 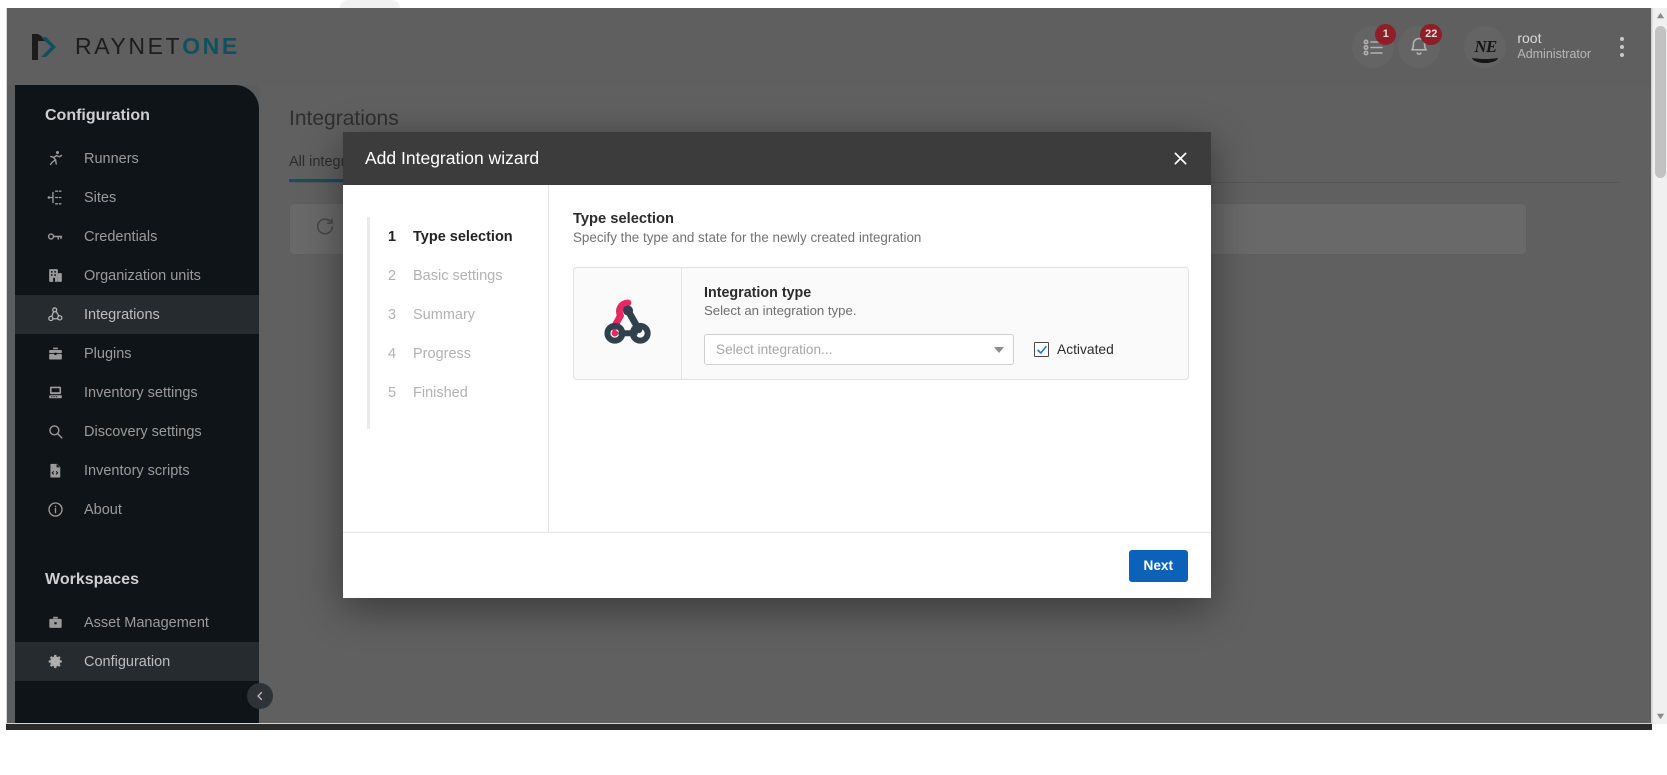 What do you see at coordinates (1420, 45) in the screenshot?
I see `notifications-button: 22` at bounding box center [1420, 45].